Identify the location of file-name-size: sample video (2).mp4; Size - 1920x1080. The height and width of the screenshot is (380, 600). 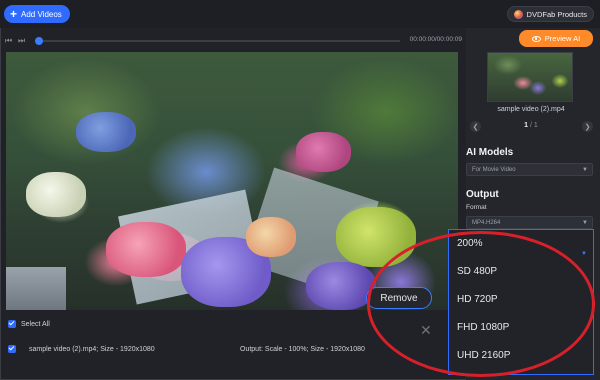
(92, 349).